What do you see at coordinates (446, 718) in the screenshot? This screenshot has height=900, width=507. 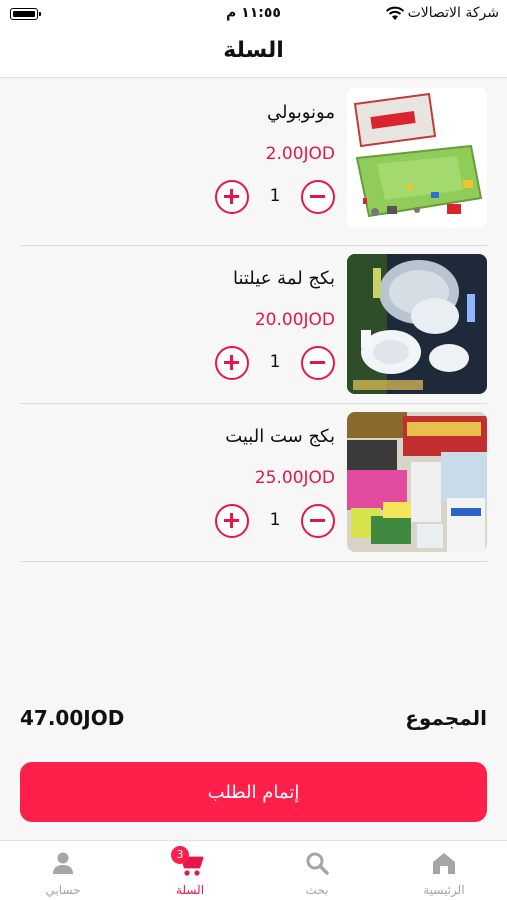 I see `total-label: المجموع` at bounding box center [446, 718].